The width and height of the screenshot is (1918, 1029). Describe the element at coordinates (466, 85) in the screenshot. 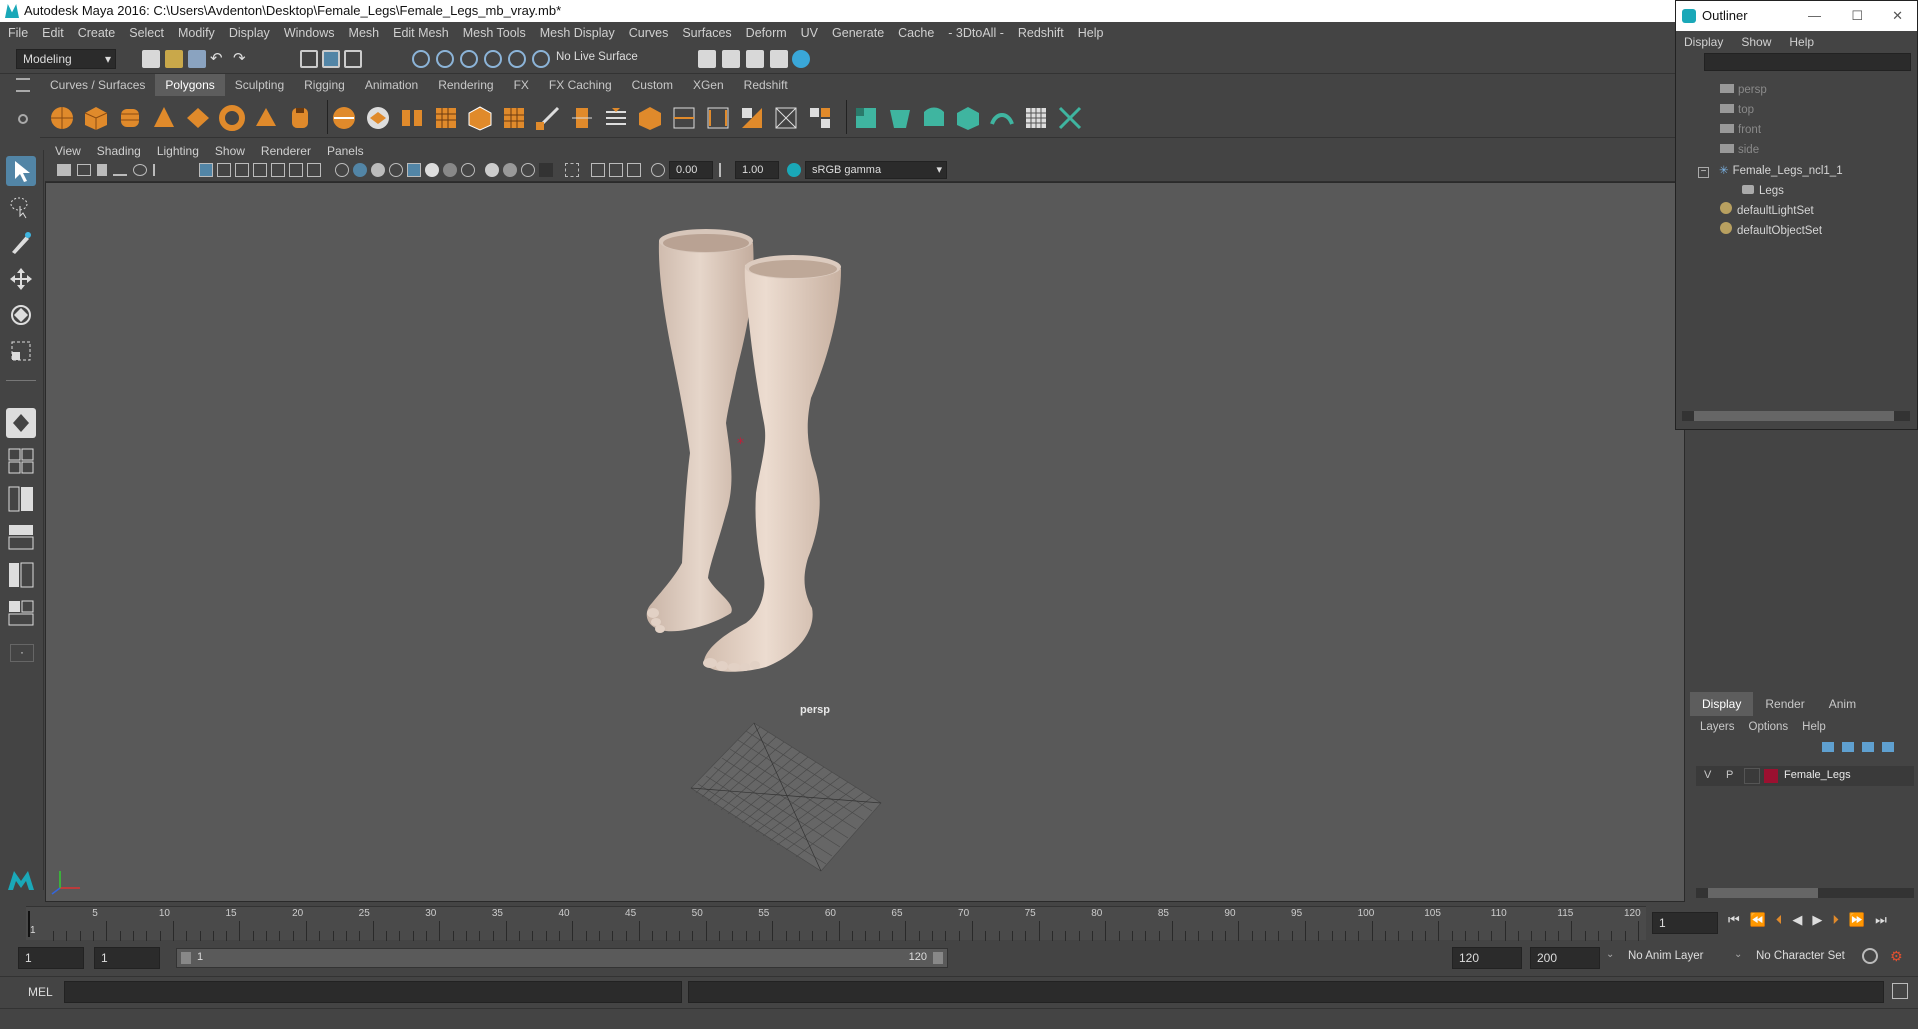

I see `tab-rendering: Rendering` at that location.